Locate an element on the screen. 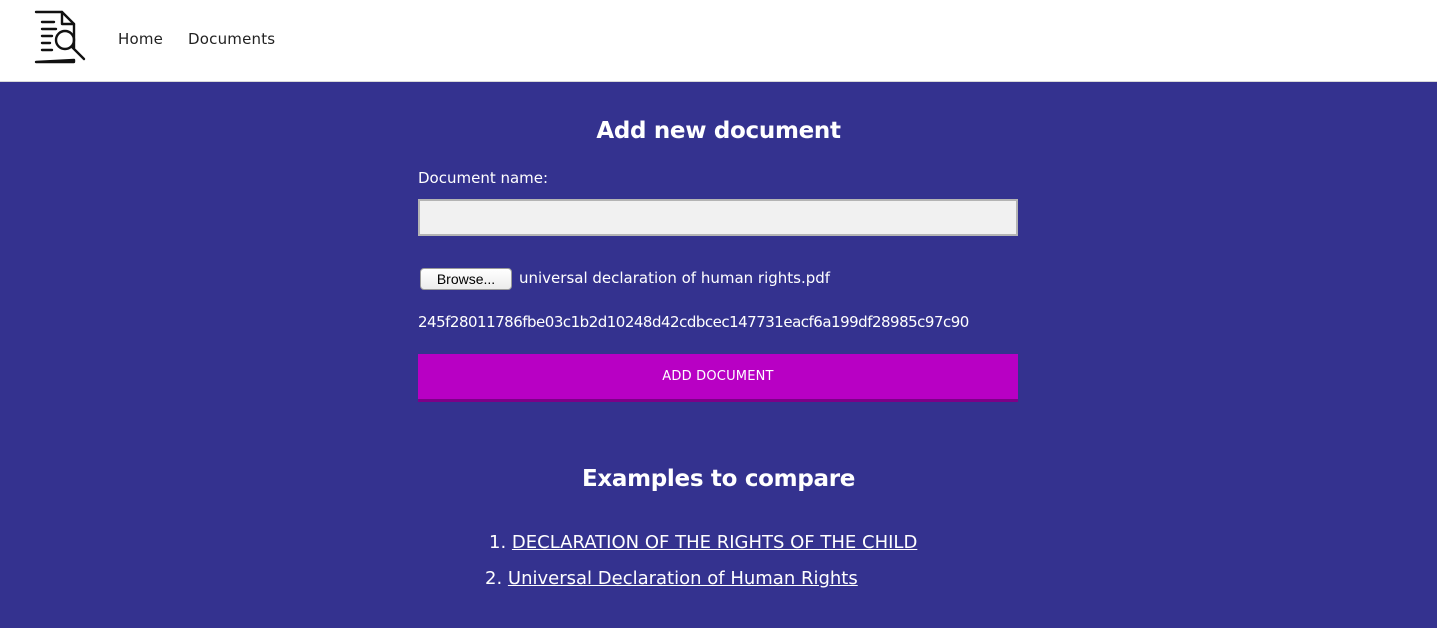 The height and width of the screenshot is (628, 1437). document-search-icon is located at coordinates (60, 37).